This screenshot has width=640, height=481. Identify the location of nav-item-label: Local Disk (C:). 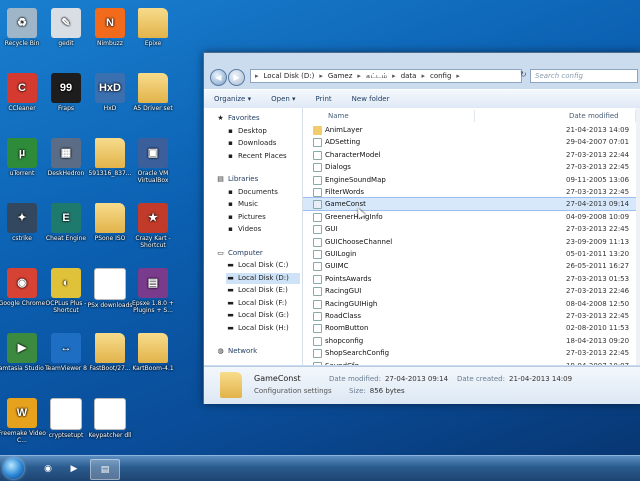
(263, 265).